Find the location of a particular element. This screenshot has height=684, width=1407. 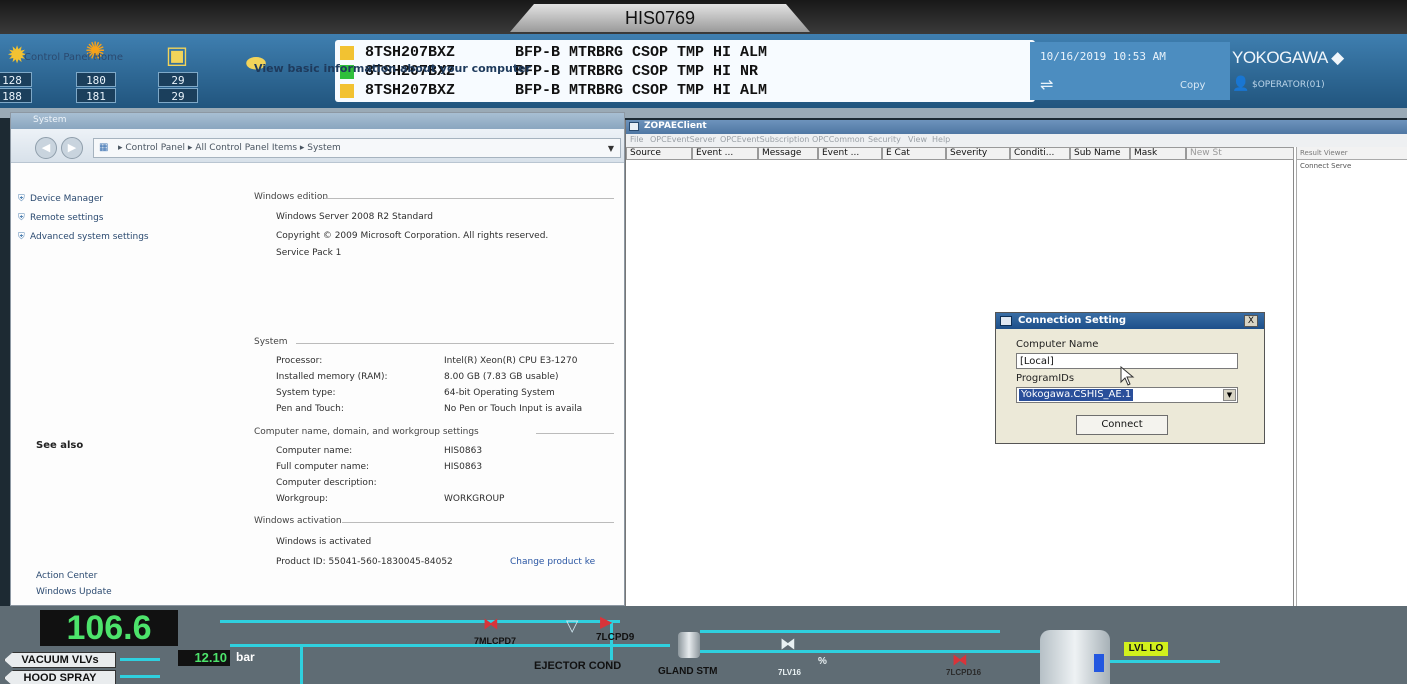

forward-button: ▶ is located at coordinates (72, 148).